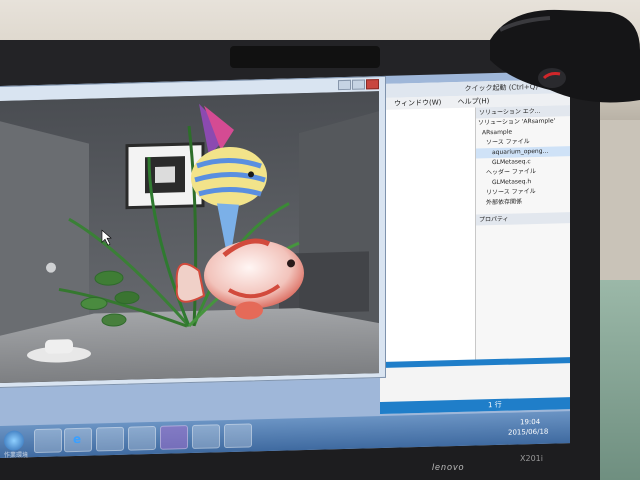  Describe the element at coordinates (528, 432) in the screenshot. I see `clock-date: 2015/06/18` at that location.